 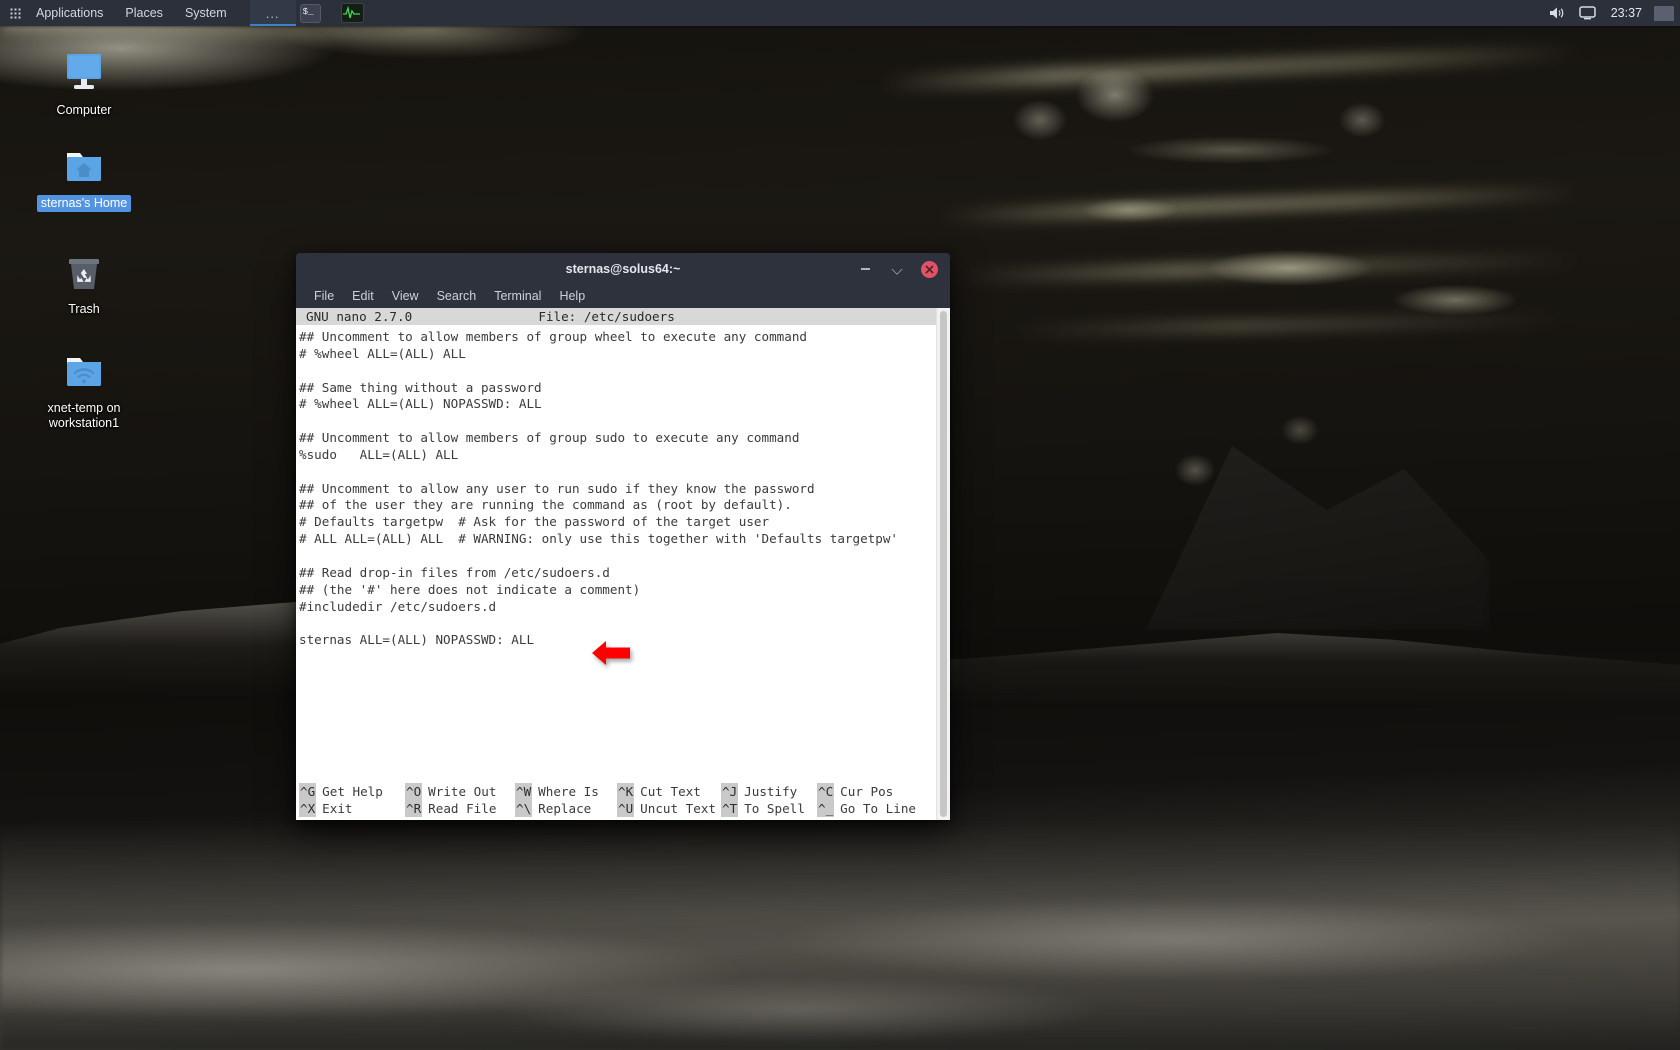 I want to click on menubar: File Edit View Search Terminal Help, so click(x=623, y=296).